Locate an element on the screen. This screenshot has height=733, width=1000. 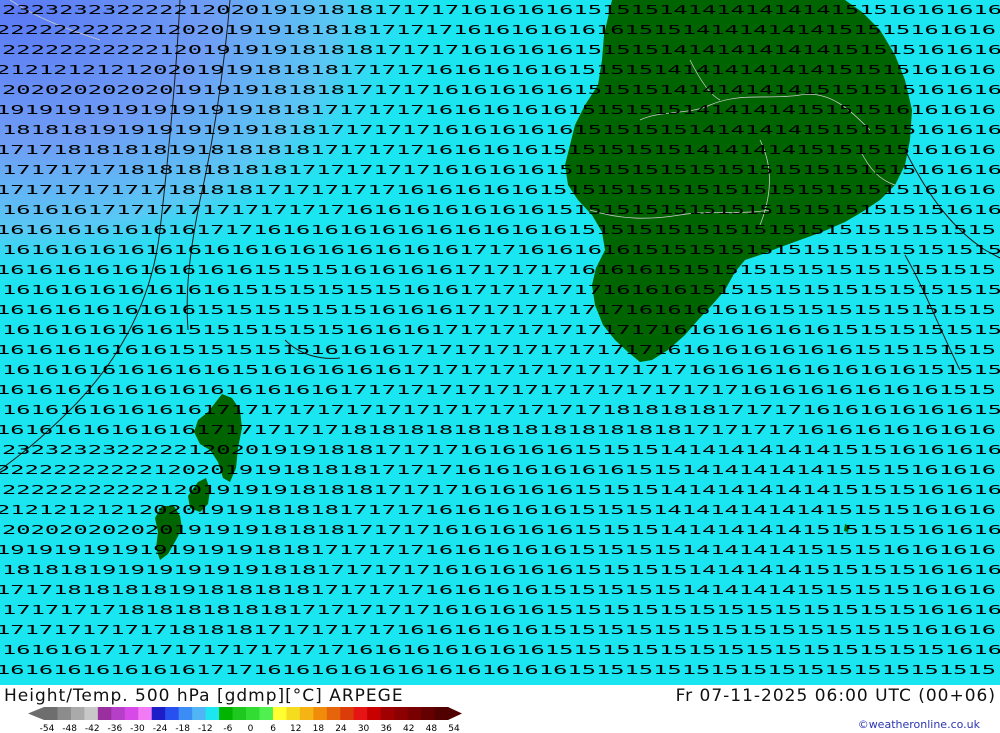
scale-tick-label: -6 is located at coordinates (227, 728).